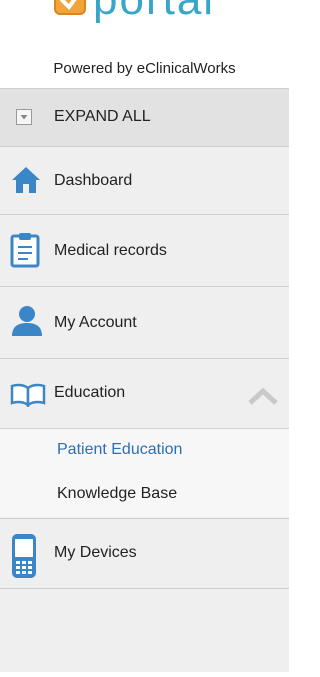  I want to click on expand-all-button: EXPAND ALL, so click(144, 117).